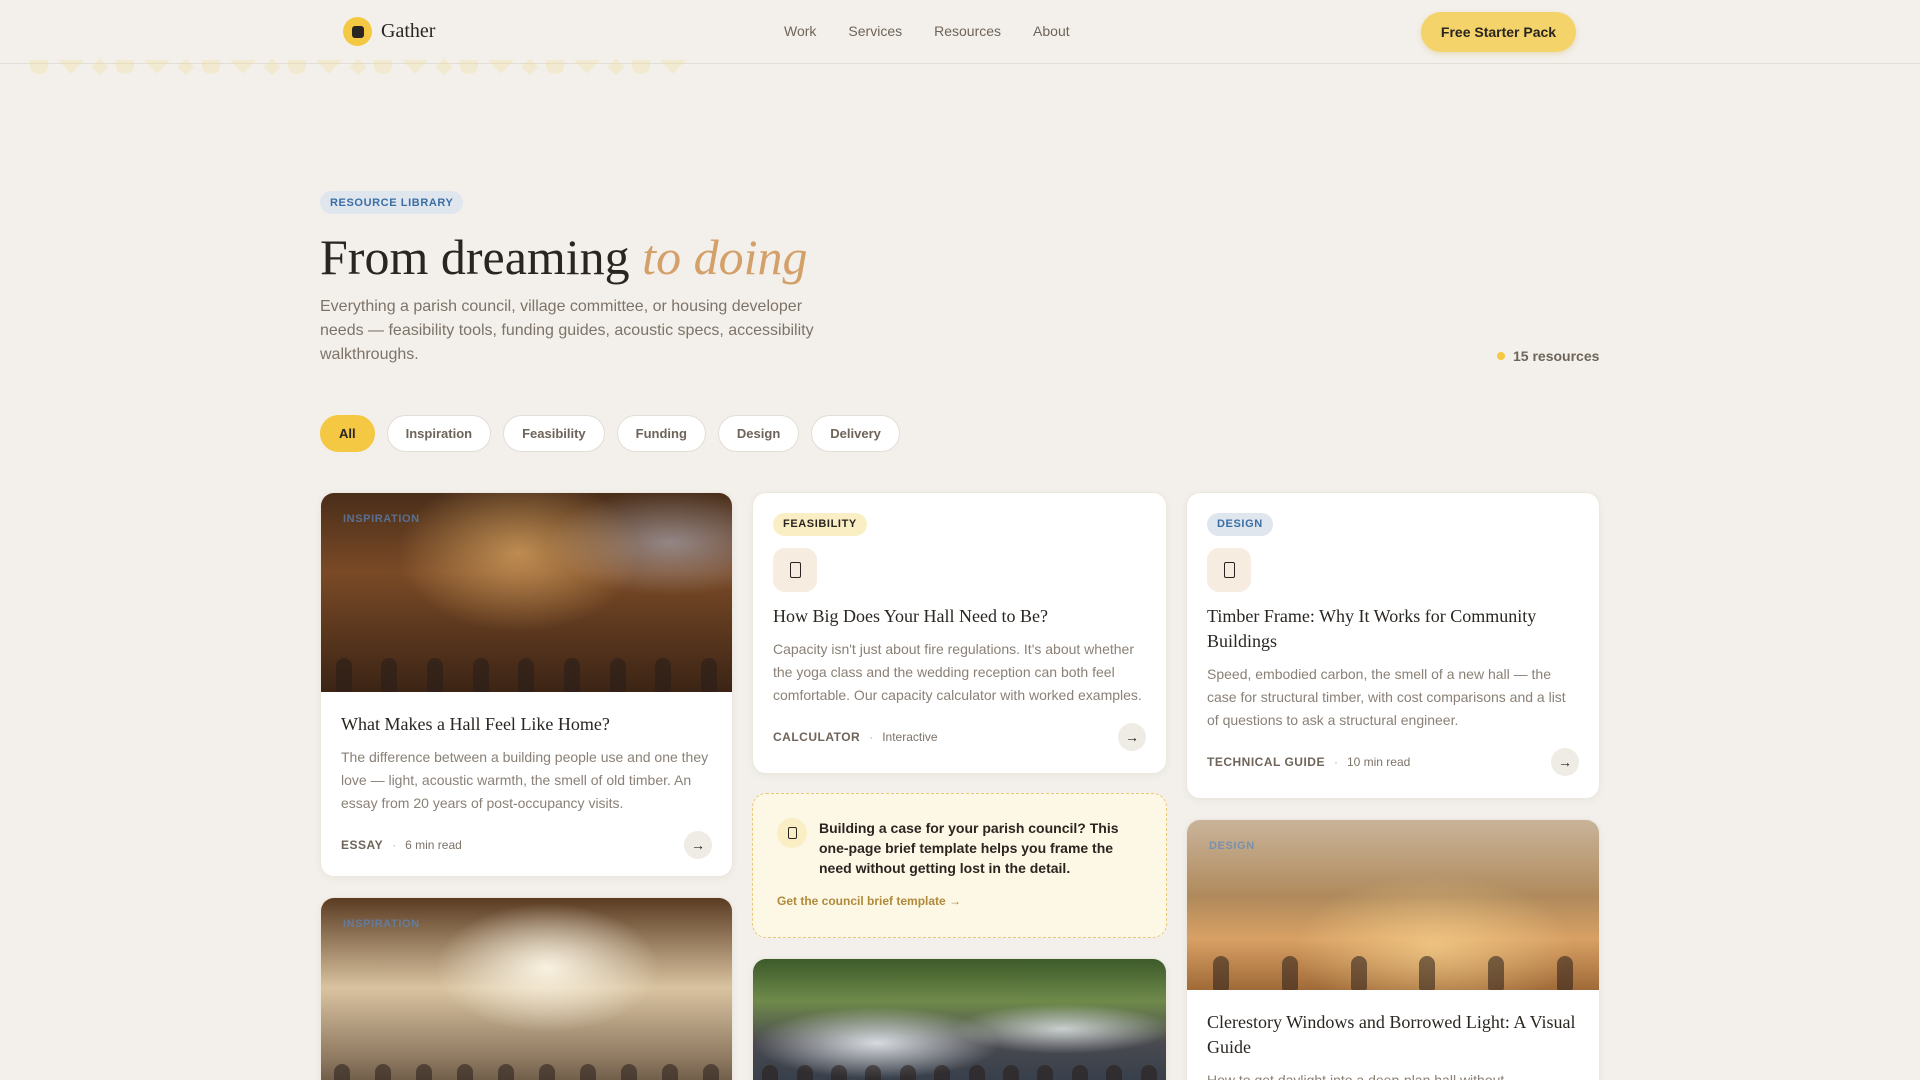 The height and width of the screenshot is (1080, 1920). Describe the element at coordinates (357, 31) in the screenshot. I see `logo-icon` at that location.